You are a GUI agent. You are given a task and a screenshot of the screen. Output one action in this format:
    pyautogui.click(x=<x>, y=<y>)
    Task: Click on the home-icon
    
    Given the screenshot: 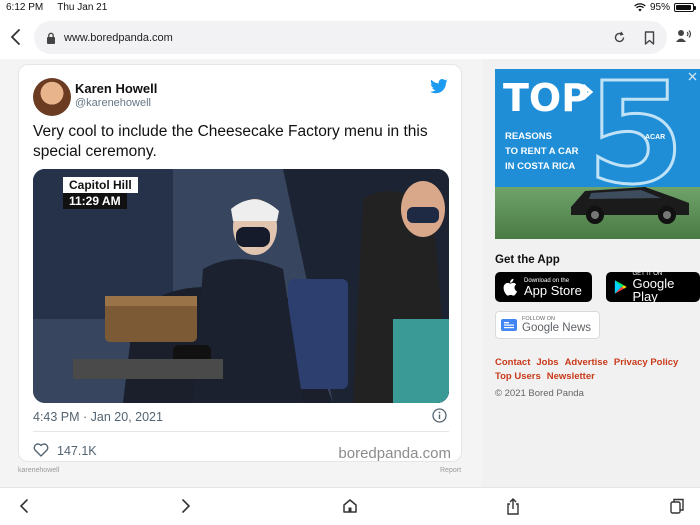 What is the action you would take?
    pyautogui.click(x=350, y=506)
    